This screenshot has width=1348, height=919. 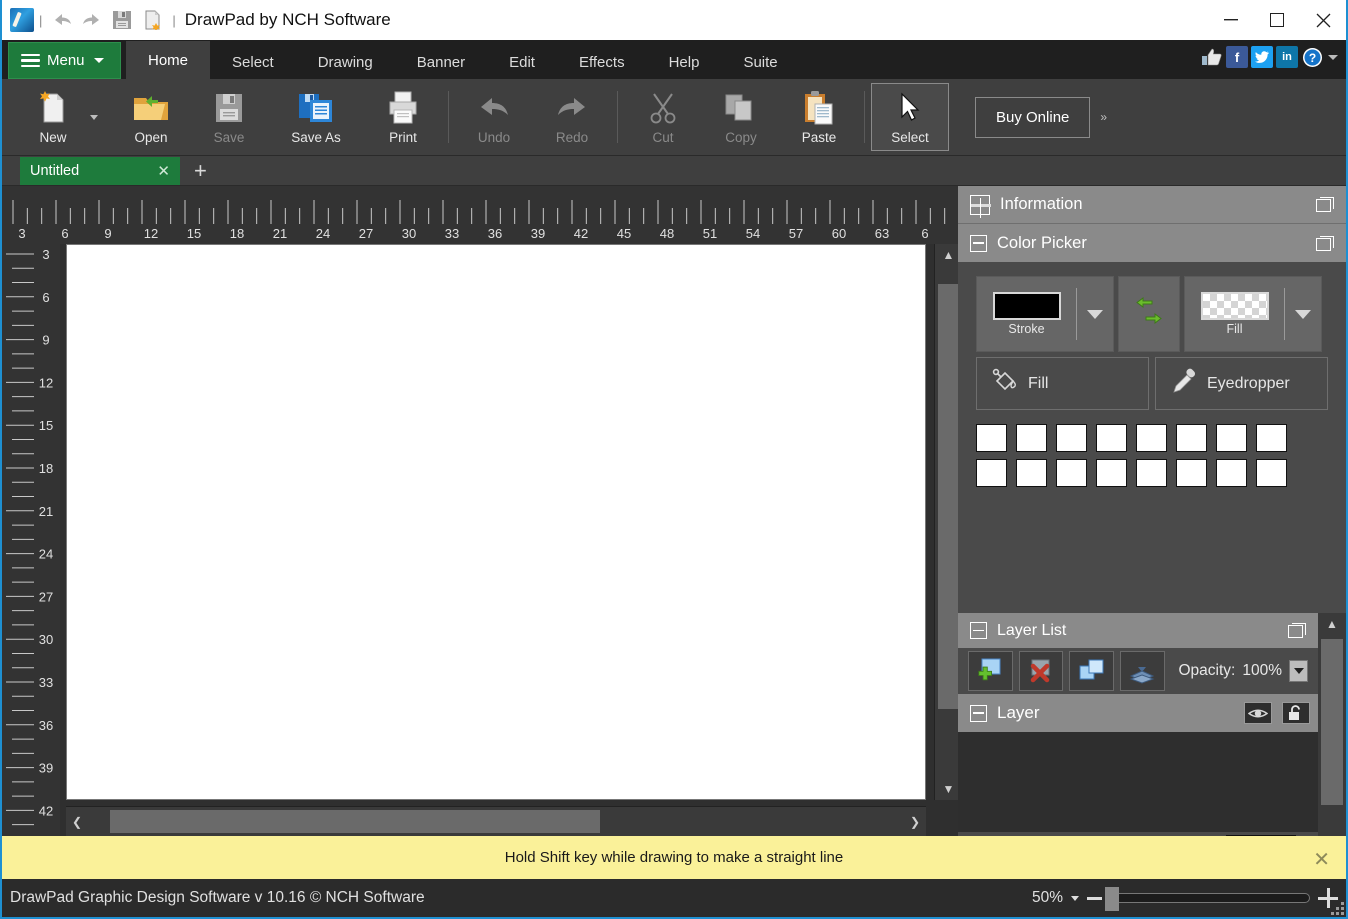 I want to click on duplicate-layer-button, so click(x=1091, y=671).